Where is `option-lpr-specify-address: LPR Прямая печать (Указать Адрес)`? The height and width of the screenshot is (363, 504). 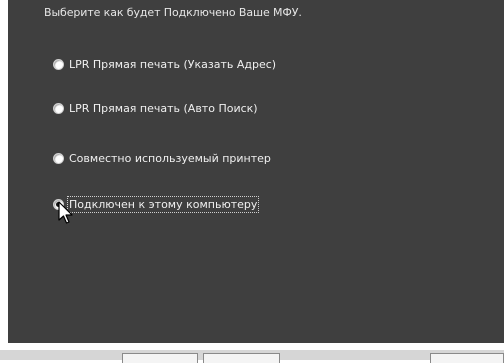
option-lpr-specify-address: LPR Прямая печать (Указать Адрес) is located at coordinates (164, 64).